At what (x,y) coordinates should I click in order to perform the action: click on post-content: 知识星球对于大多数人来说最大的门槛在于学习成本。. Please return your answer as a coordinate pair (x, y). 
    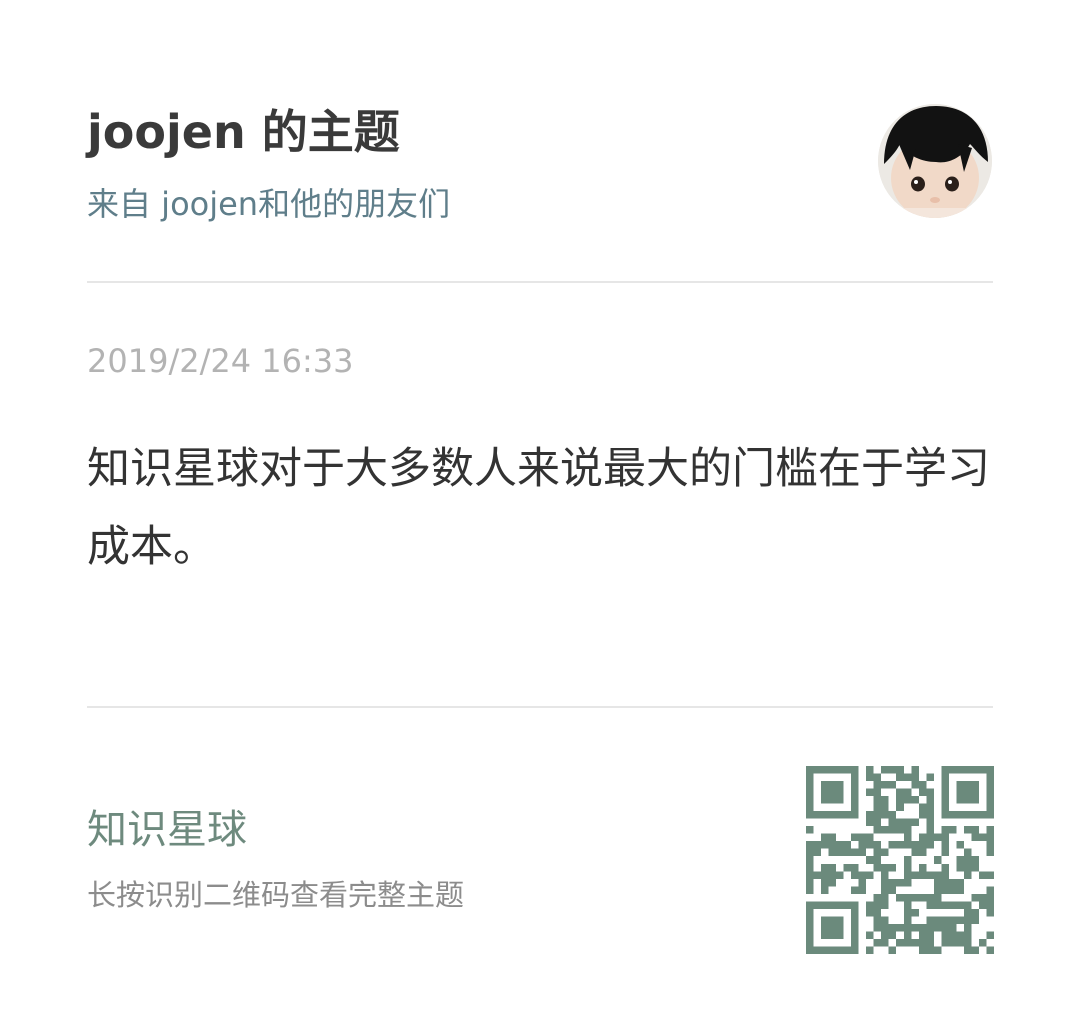
    Looking at the image, I should click on (538, 508).